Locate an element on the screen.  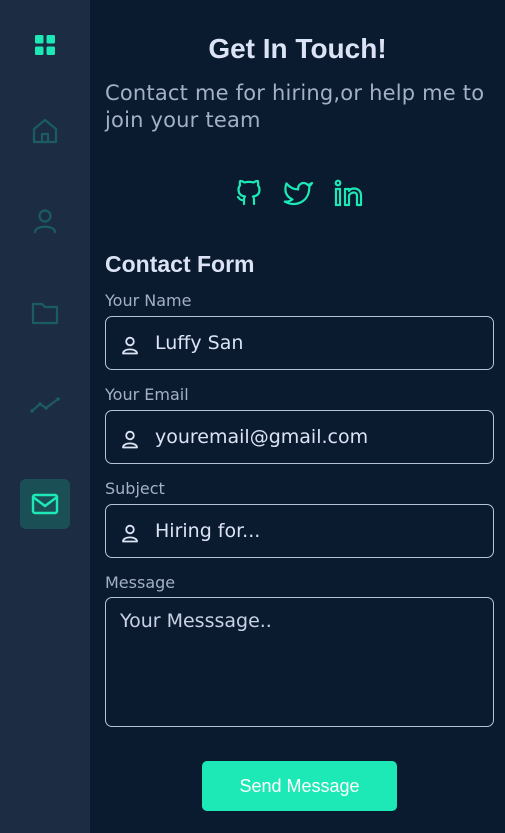
message-textarea: Your Messsage.. is located at coordinates (299, 662).